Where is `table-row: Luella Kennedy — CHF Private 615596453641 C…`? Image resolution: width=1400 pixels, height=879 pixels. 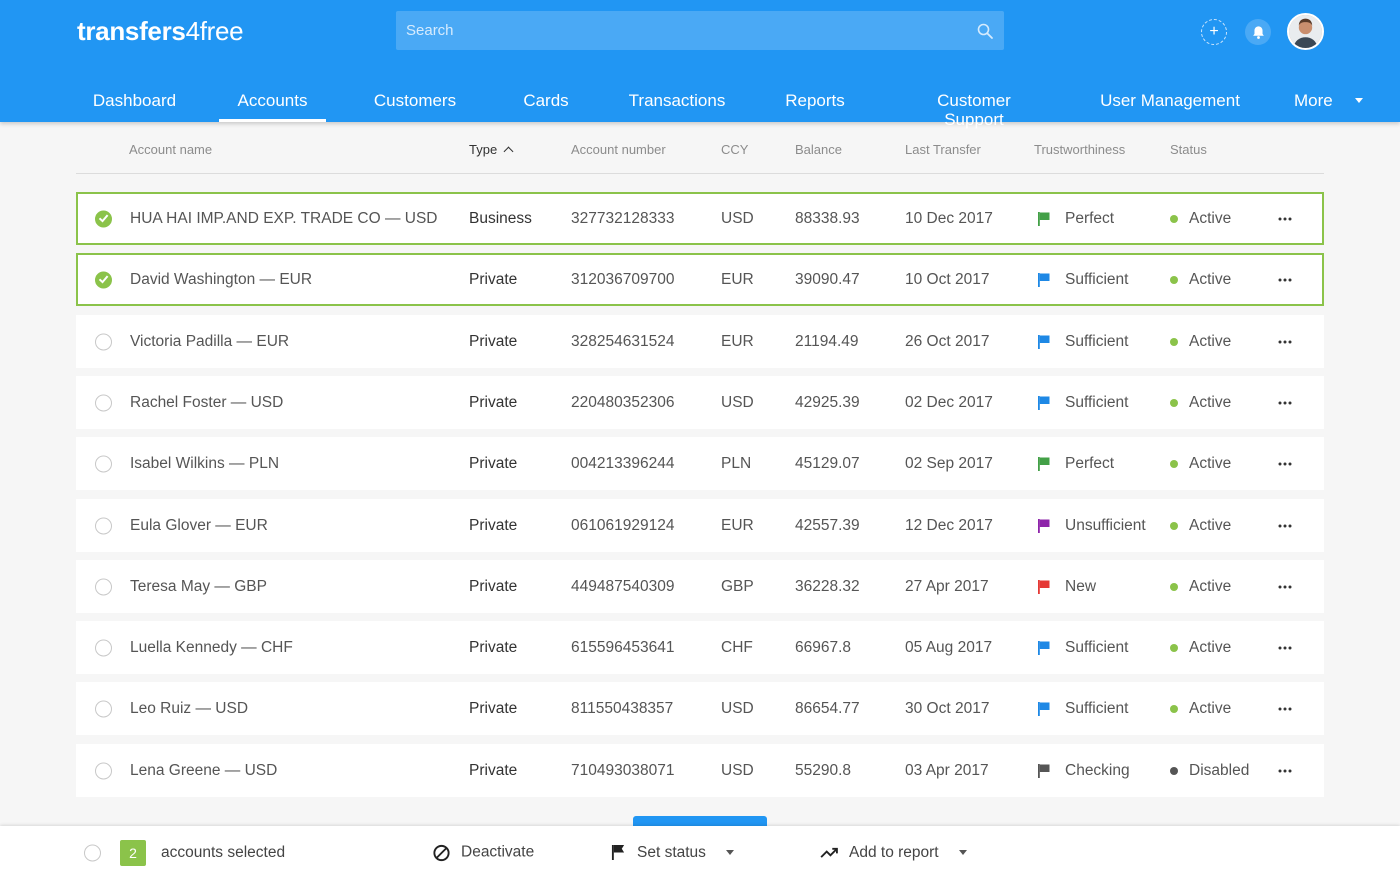 table-row: Luella Kennedy — CHF Private 615596453641 C… is located at coordinates (700, 647).